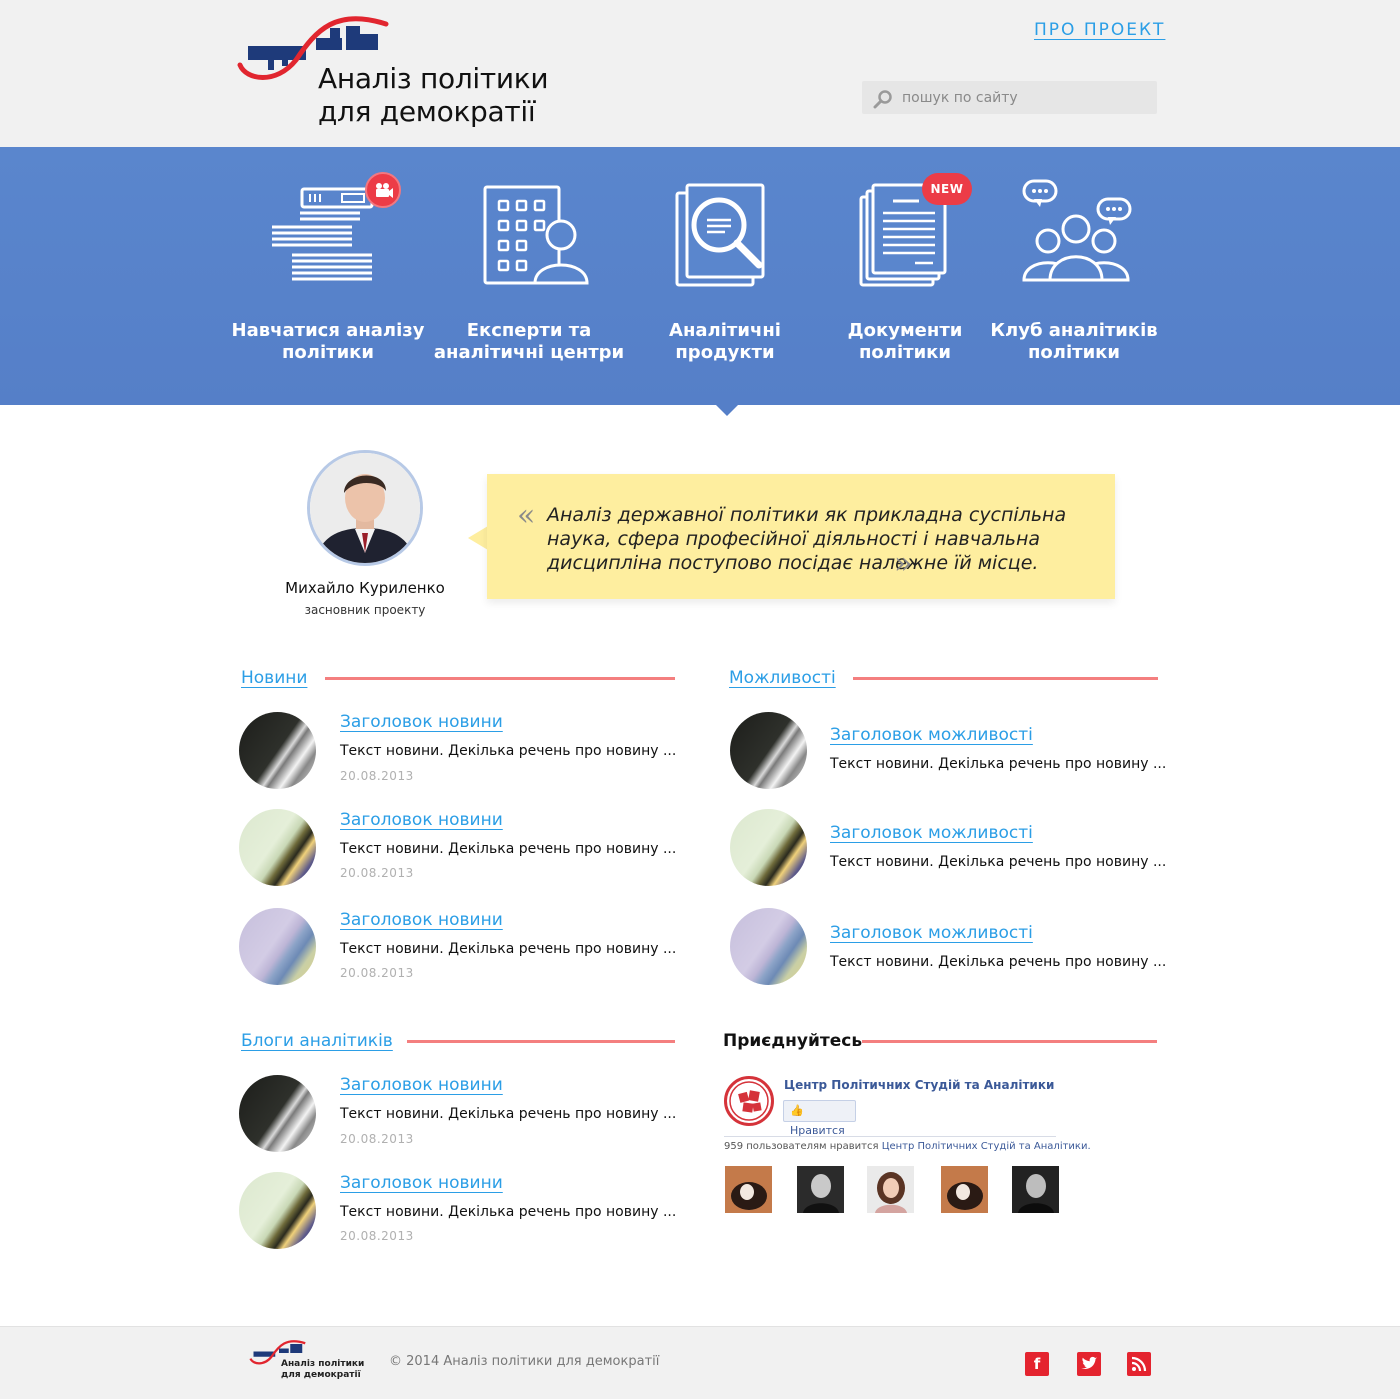 The height and width of the screenshot is (1399, 1400). I want to click on facebook-link: f, so click(1037, 1364).